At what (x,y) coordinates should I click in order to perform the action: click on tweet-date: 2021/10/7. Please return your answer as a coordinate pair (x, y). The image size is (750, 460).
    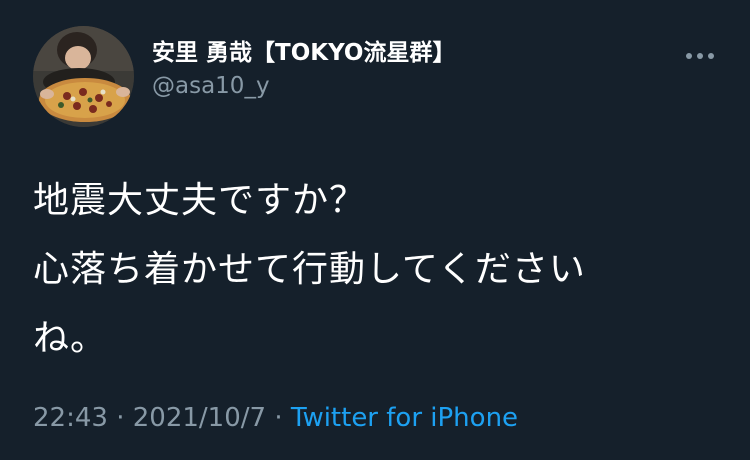
    Looking at the image, I should click on (199, 418).